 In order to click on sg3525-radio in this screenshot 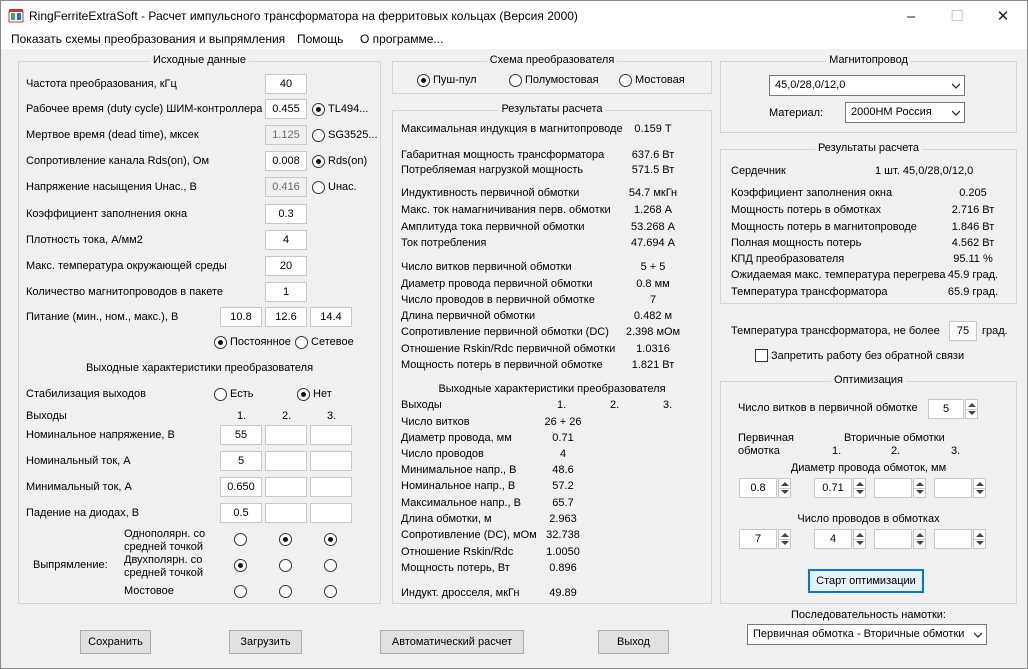, I will do `click(318, 135)`.